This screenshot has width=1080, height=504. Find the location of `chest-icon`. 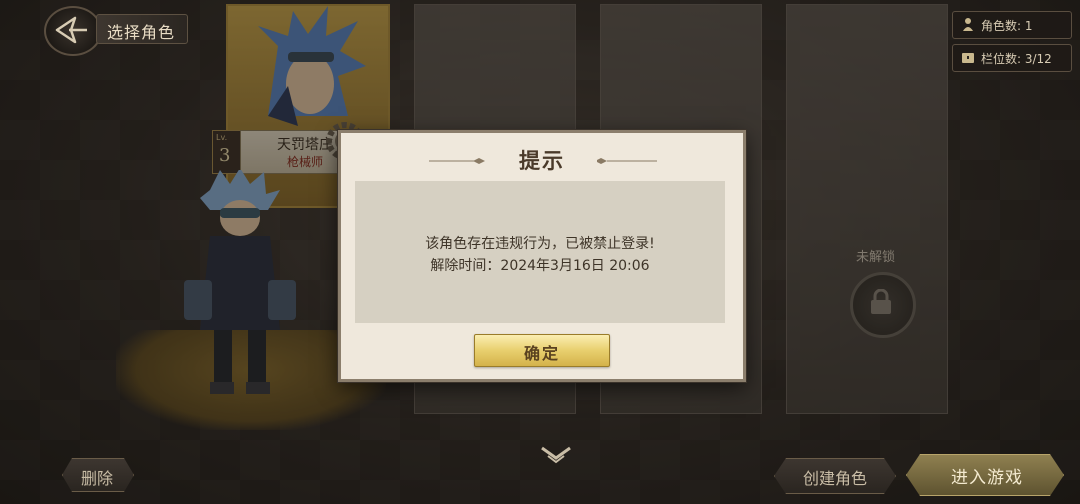

chest-icon is located at coordinates (968, 58).